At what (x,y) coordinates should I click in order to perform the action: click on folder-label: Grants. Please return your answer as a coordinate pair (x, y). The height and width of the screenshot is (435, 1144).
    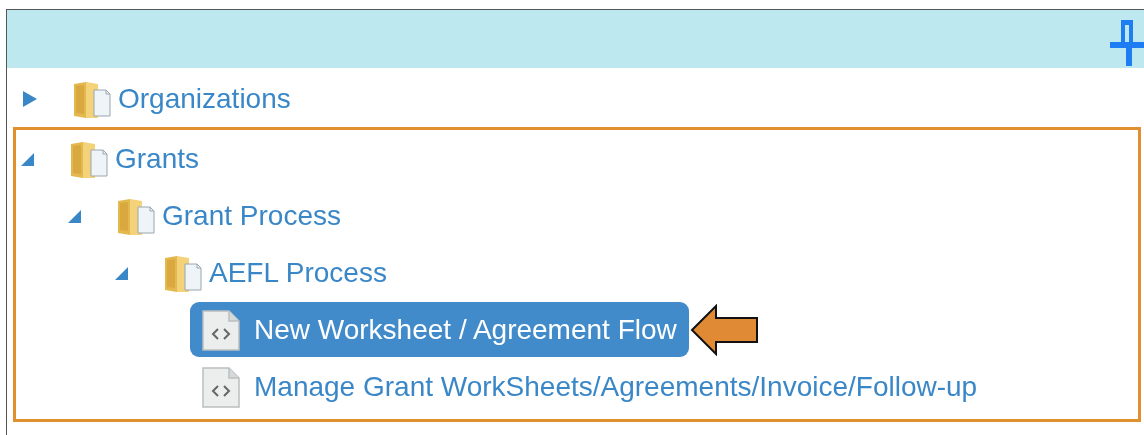
    Looking at the image, I should click on (157, 158).